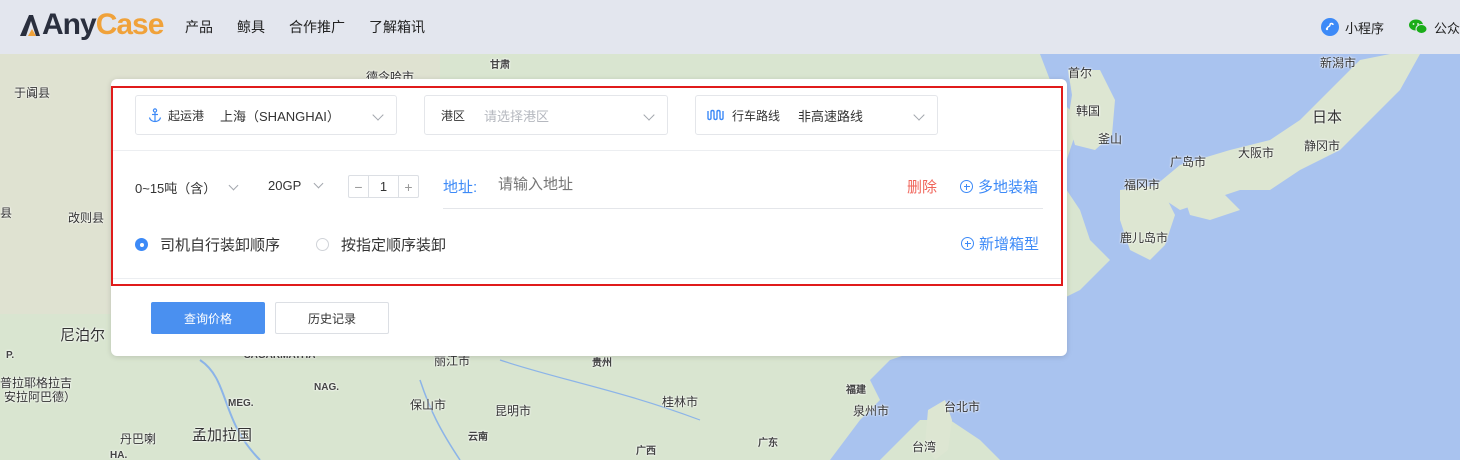  I want to click on map-label-taiwan: 台湾, so click(924, 447).